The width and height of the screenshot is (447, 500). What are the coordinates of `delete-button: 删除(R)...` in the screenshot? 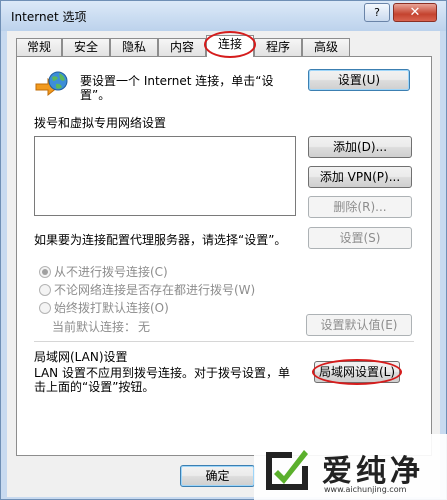 It's located at (360, 207).